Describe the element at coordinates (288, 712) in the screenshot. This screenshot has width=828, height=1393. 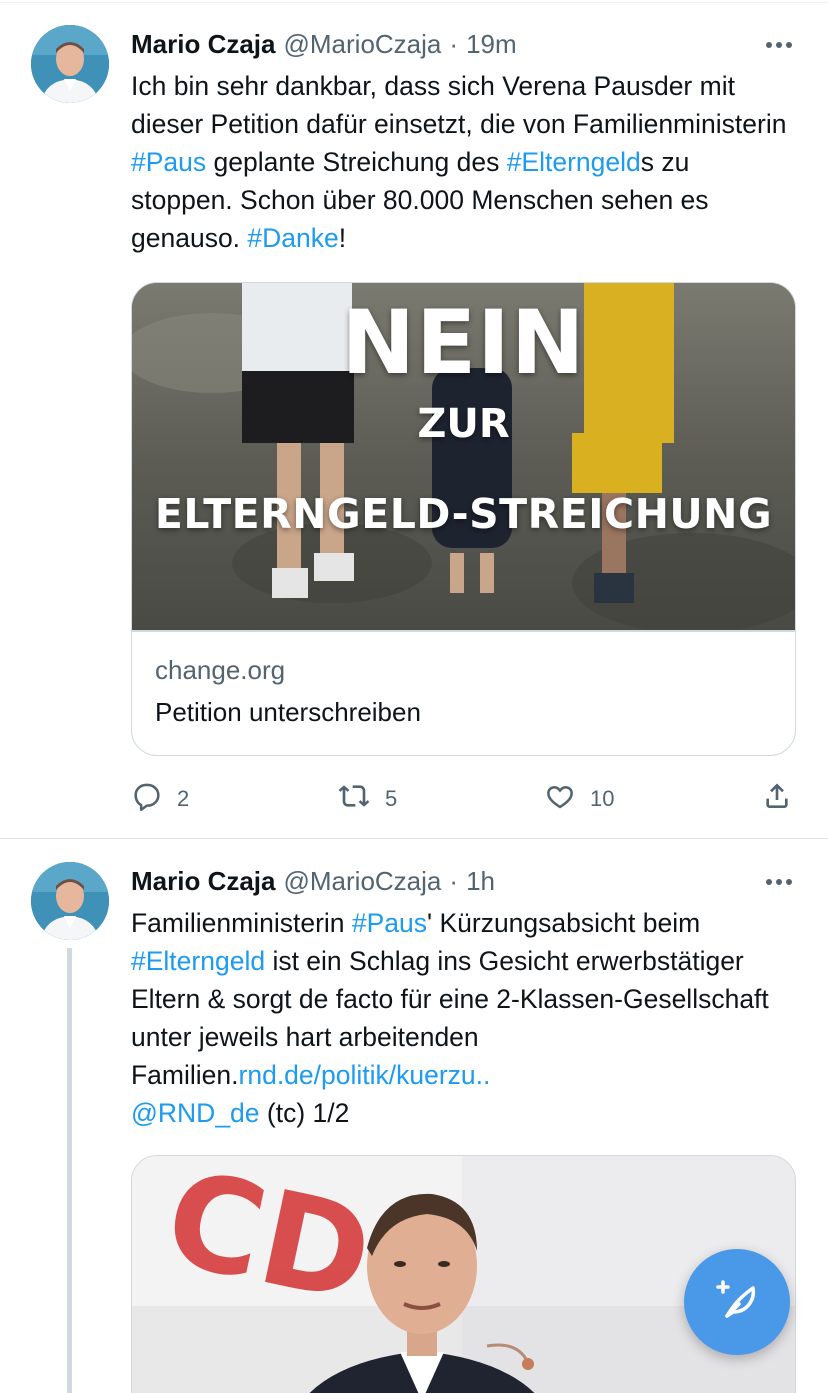
I see `card-title: Petition unterschreiben` at that location.